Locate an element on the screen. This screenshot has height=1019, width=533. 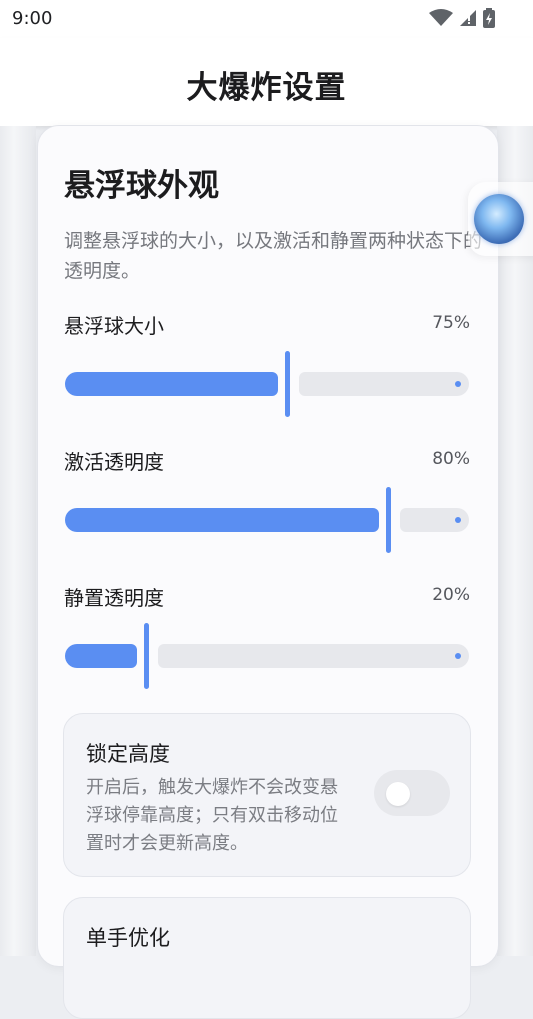
status-time: 9:00 is located at coordinates (32, 18).